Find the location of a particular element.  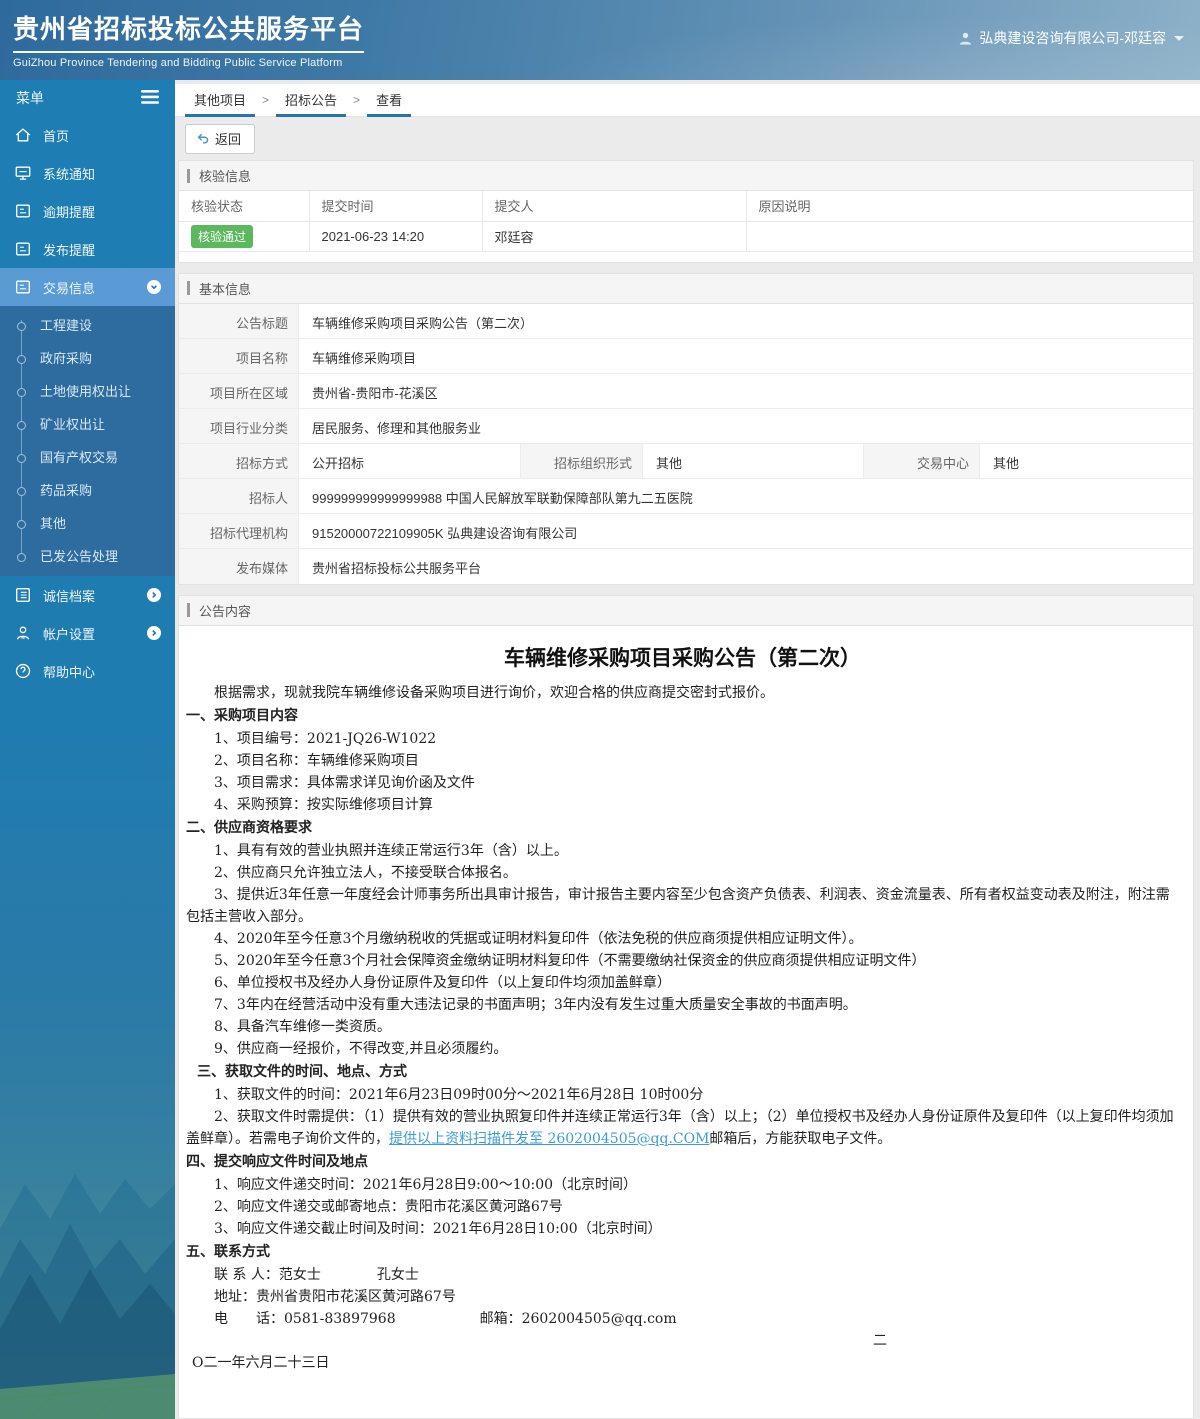

breadcrumb-view: 查看 is located at coordinates (389, 100).